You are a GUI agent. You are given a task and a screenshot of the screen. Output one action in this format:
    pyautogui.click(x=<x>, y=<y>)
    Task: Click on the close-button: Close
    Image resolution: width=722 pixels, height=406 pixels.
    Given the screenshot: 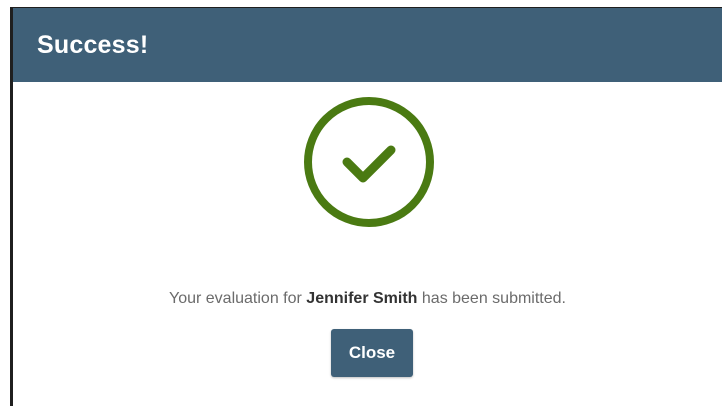 What is the action you would take?
    pyautogui.click(x=372, y=353)
    